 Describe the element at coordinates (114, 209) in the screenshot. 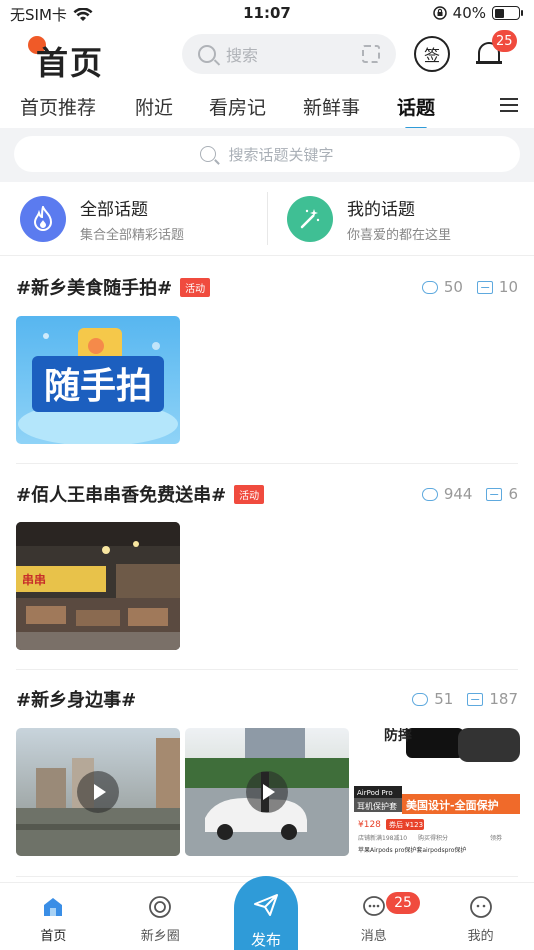

I see `all-topics-title: 全部话题` at that location.